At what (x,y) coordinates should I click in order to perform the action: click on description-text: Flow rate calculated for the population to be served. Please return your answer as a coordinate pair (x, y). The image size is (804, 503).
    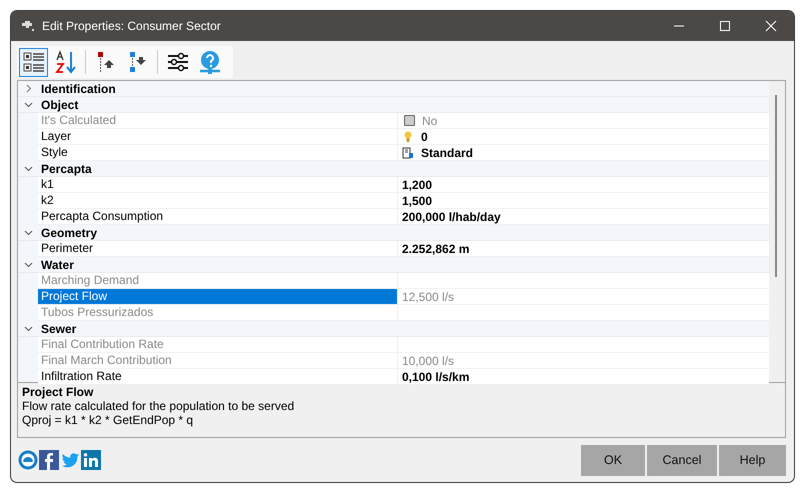
    Looking at the image, I should click on (159, 406).